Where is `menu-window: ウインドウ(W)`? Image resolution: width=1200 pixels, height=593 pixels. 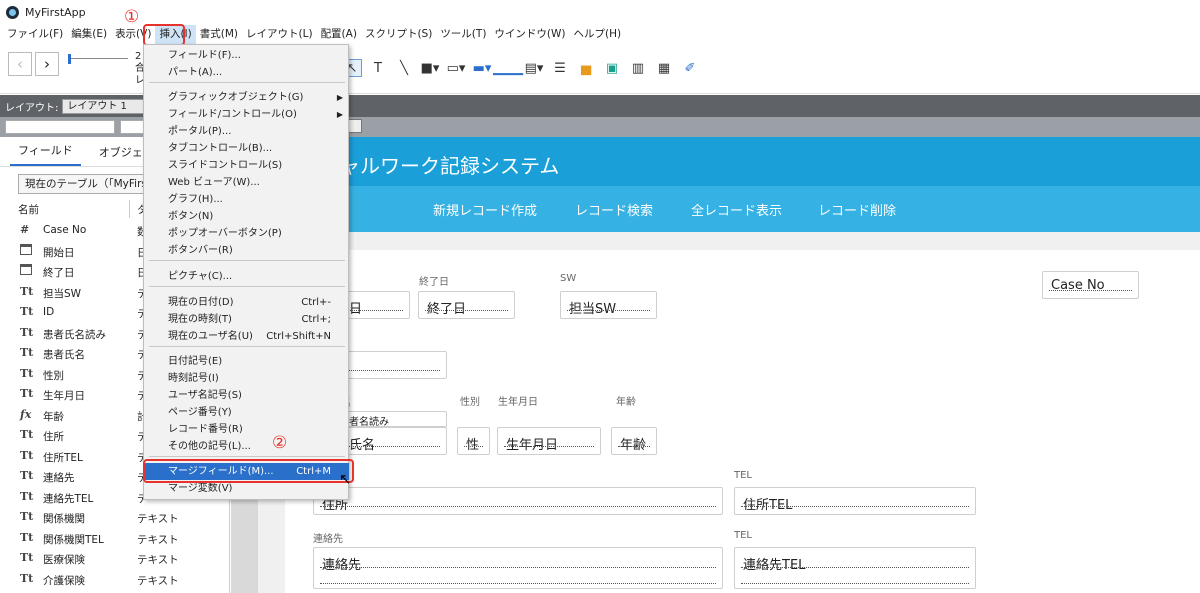
menu-window: ウインドウ(W) is located at coordinates (529, 34).